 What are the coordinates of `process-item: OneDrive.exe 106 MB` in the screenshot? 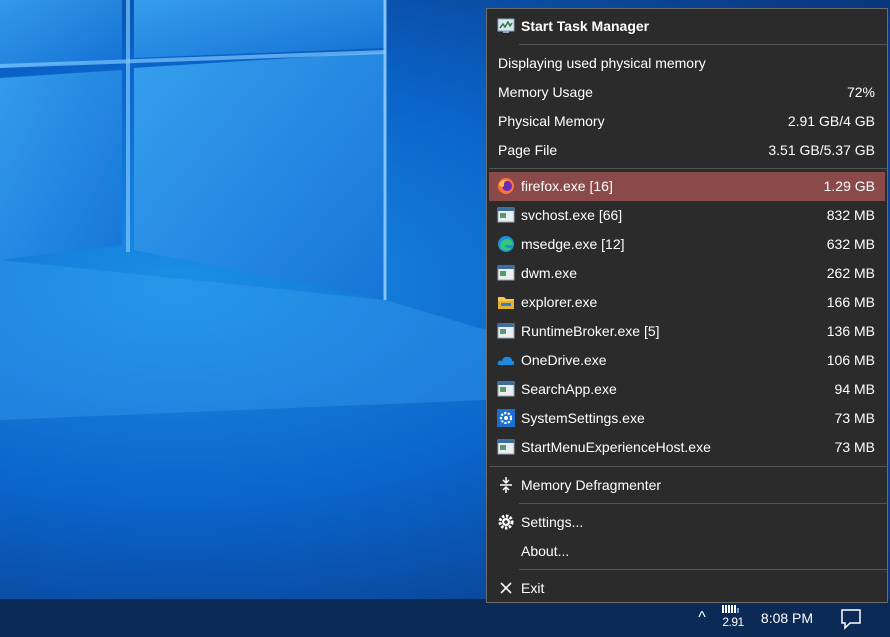 It's located at (687, 360).